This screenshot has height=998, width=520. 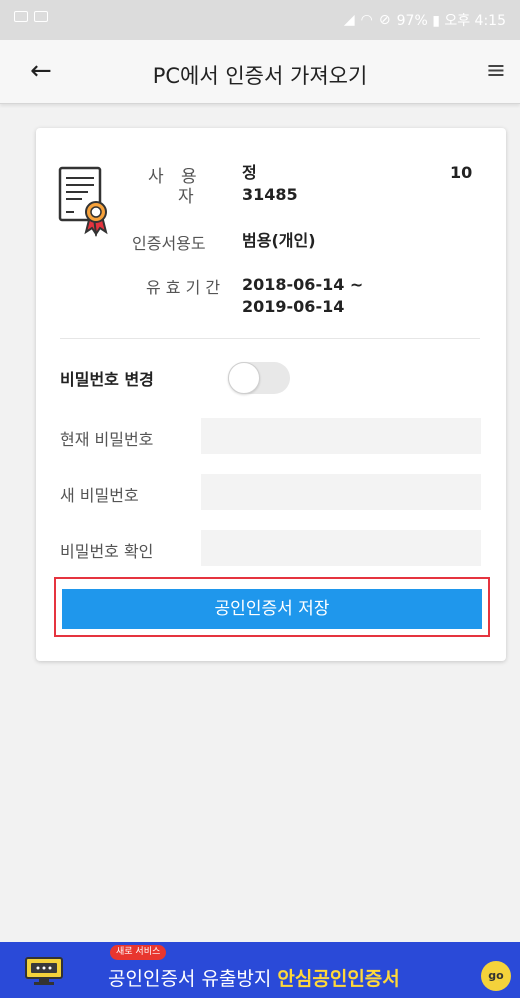 What do you see at coordinates (341, 548) in the screenshot?
I see `confirm-password-input` at bounding box center [341, 548].